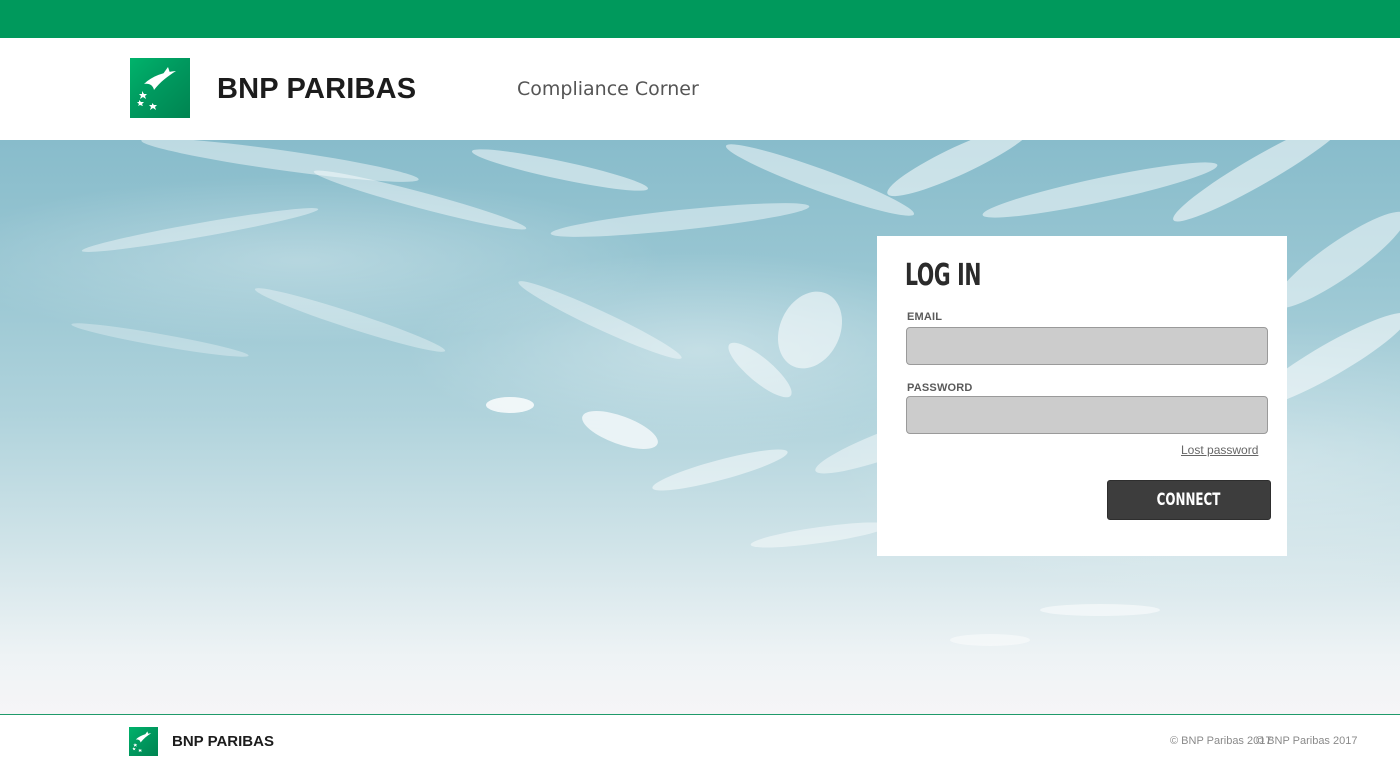 This screenshot has width=1400, height=768. I want to click on connect-button-label: CONNECT, so click(1189, 500).